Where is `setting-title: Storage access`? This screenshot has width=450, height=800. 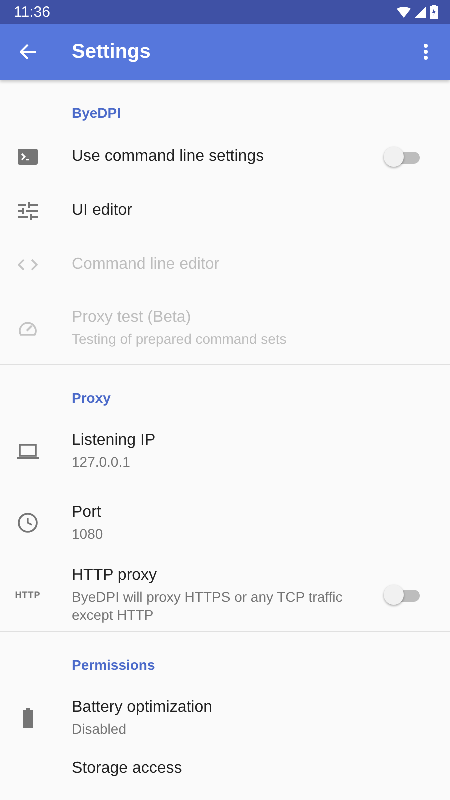
setting-title: Storage access is located at coordinates (253, 769).